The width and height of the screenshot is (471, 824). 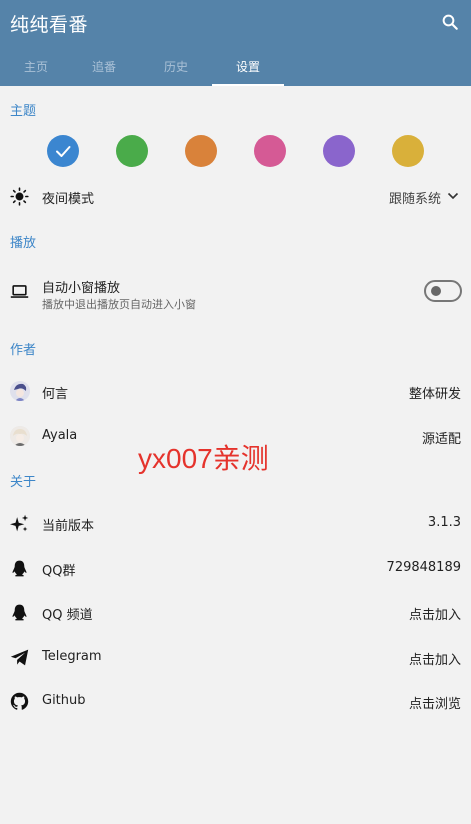 I want to click on theme-color-purple, so click(x=339, y=151).